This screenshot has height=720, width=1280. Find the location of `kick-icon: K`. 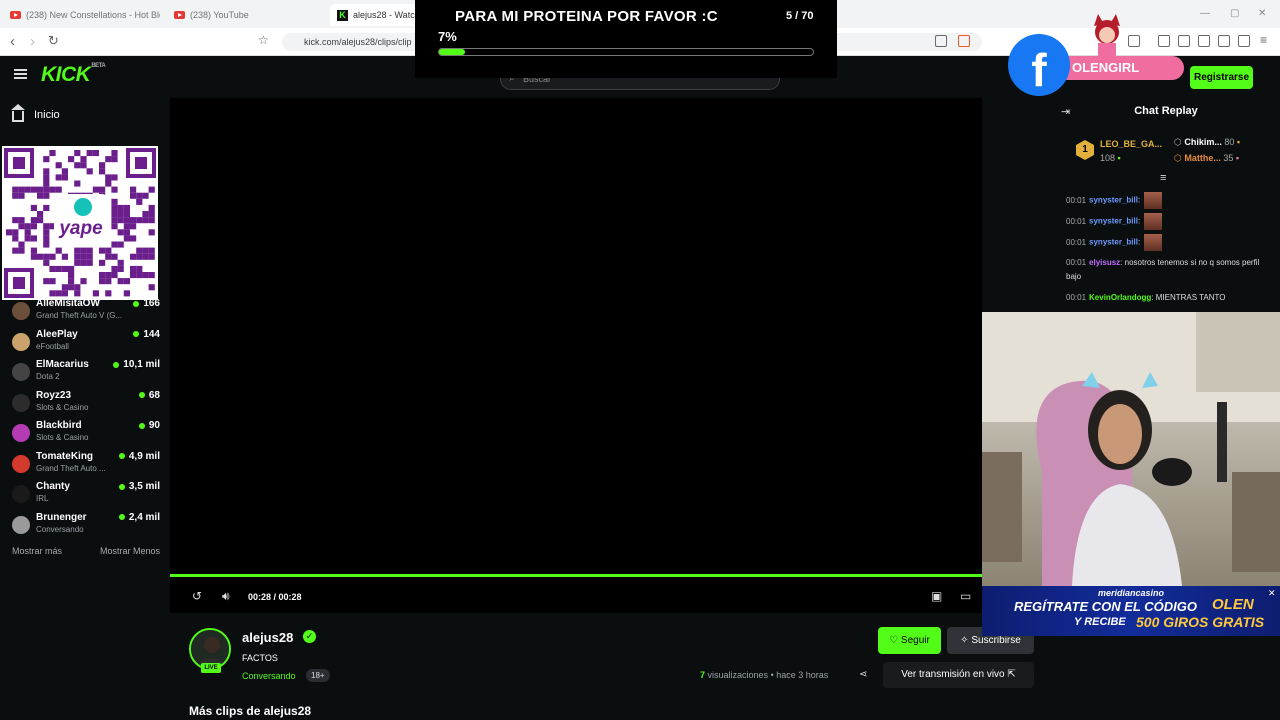

kick-icon: K is located at coordinates (342, 15).